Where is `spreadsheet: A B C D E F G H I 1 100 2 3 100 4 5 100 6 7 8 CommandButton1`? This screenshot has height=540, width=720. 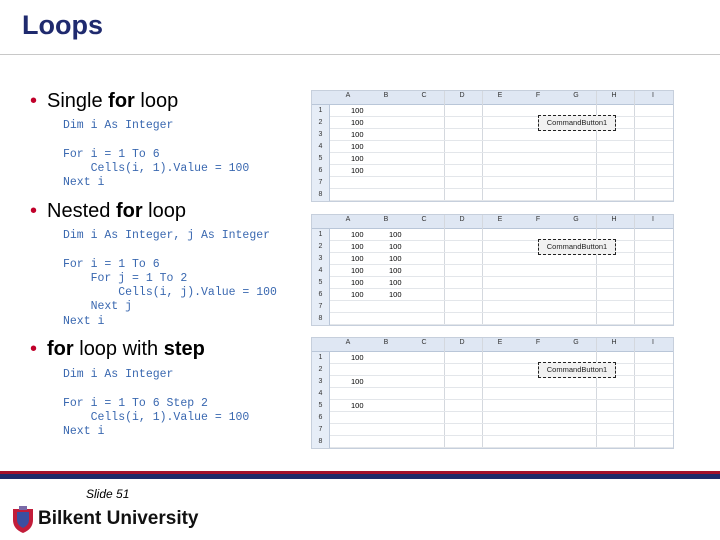
spreadsheet: A B C D E F G H I 1 100 2 3 100 4 5 100 6 7 8 CommandButton1 is located at coordinates (492, 393).